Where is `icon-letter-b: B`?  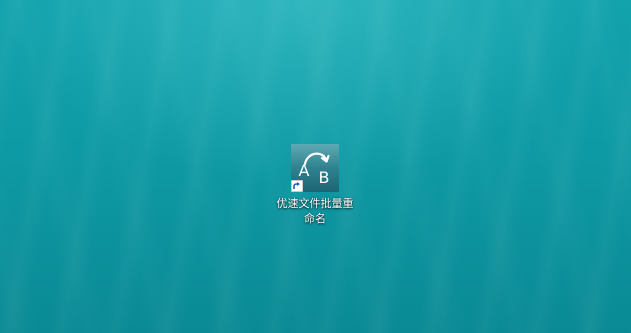
icon-letter-b: B is located at coordinates (324, 177).